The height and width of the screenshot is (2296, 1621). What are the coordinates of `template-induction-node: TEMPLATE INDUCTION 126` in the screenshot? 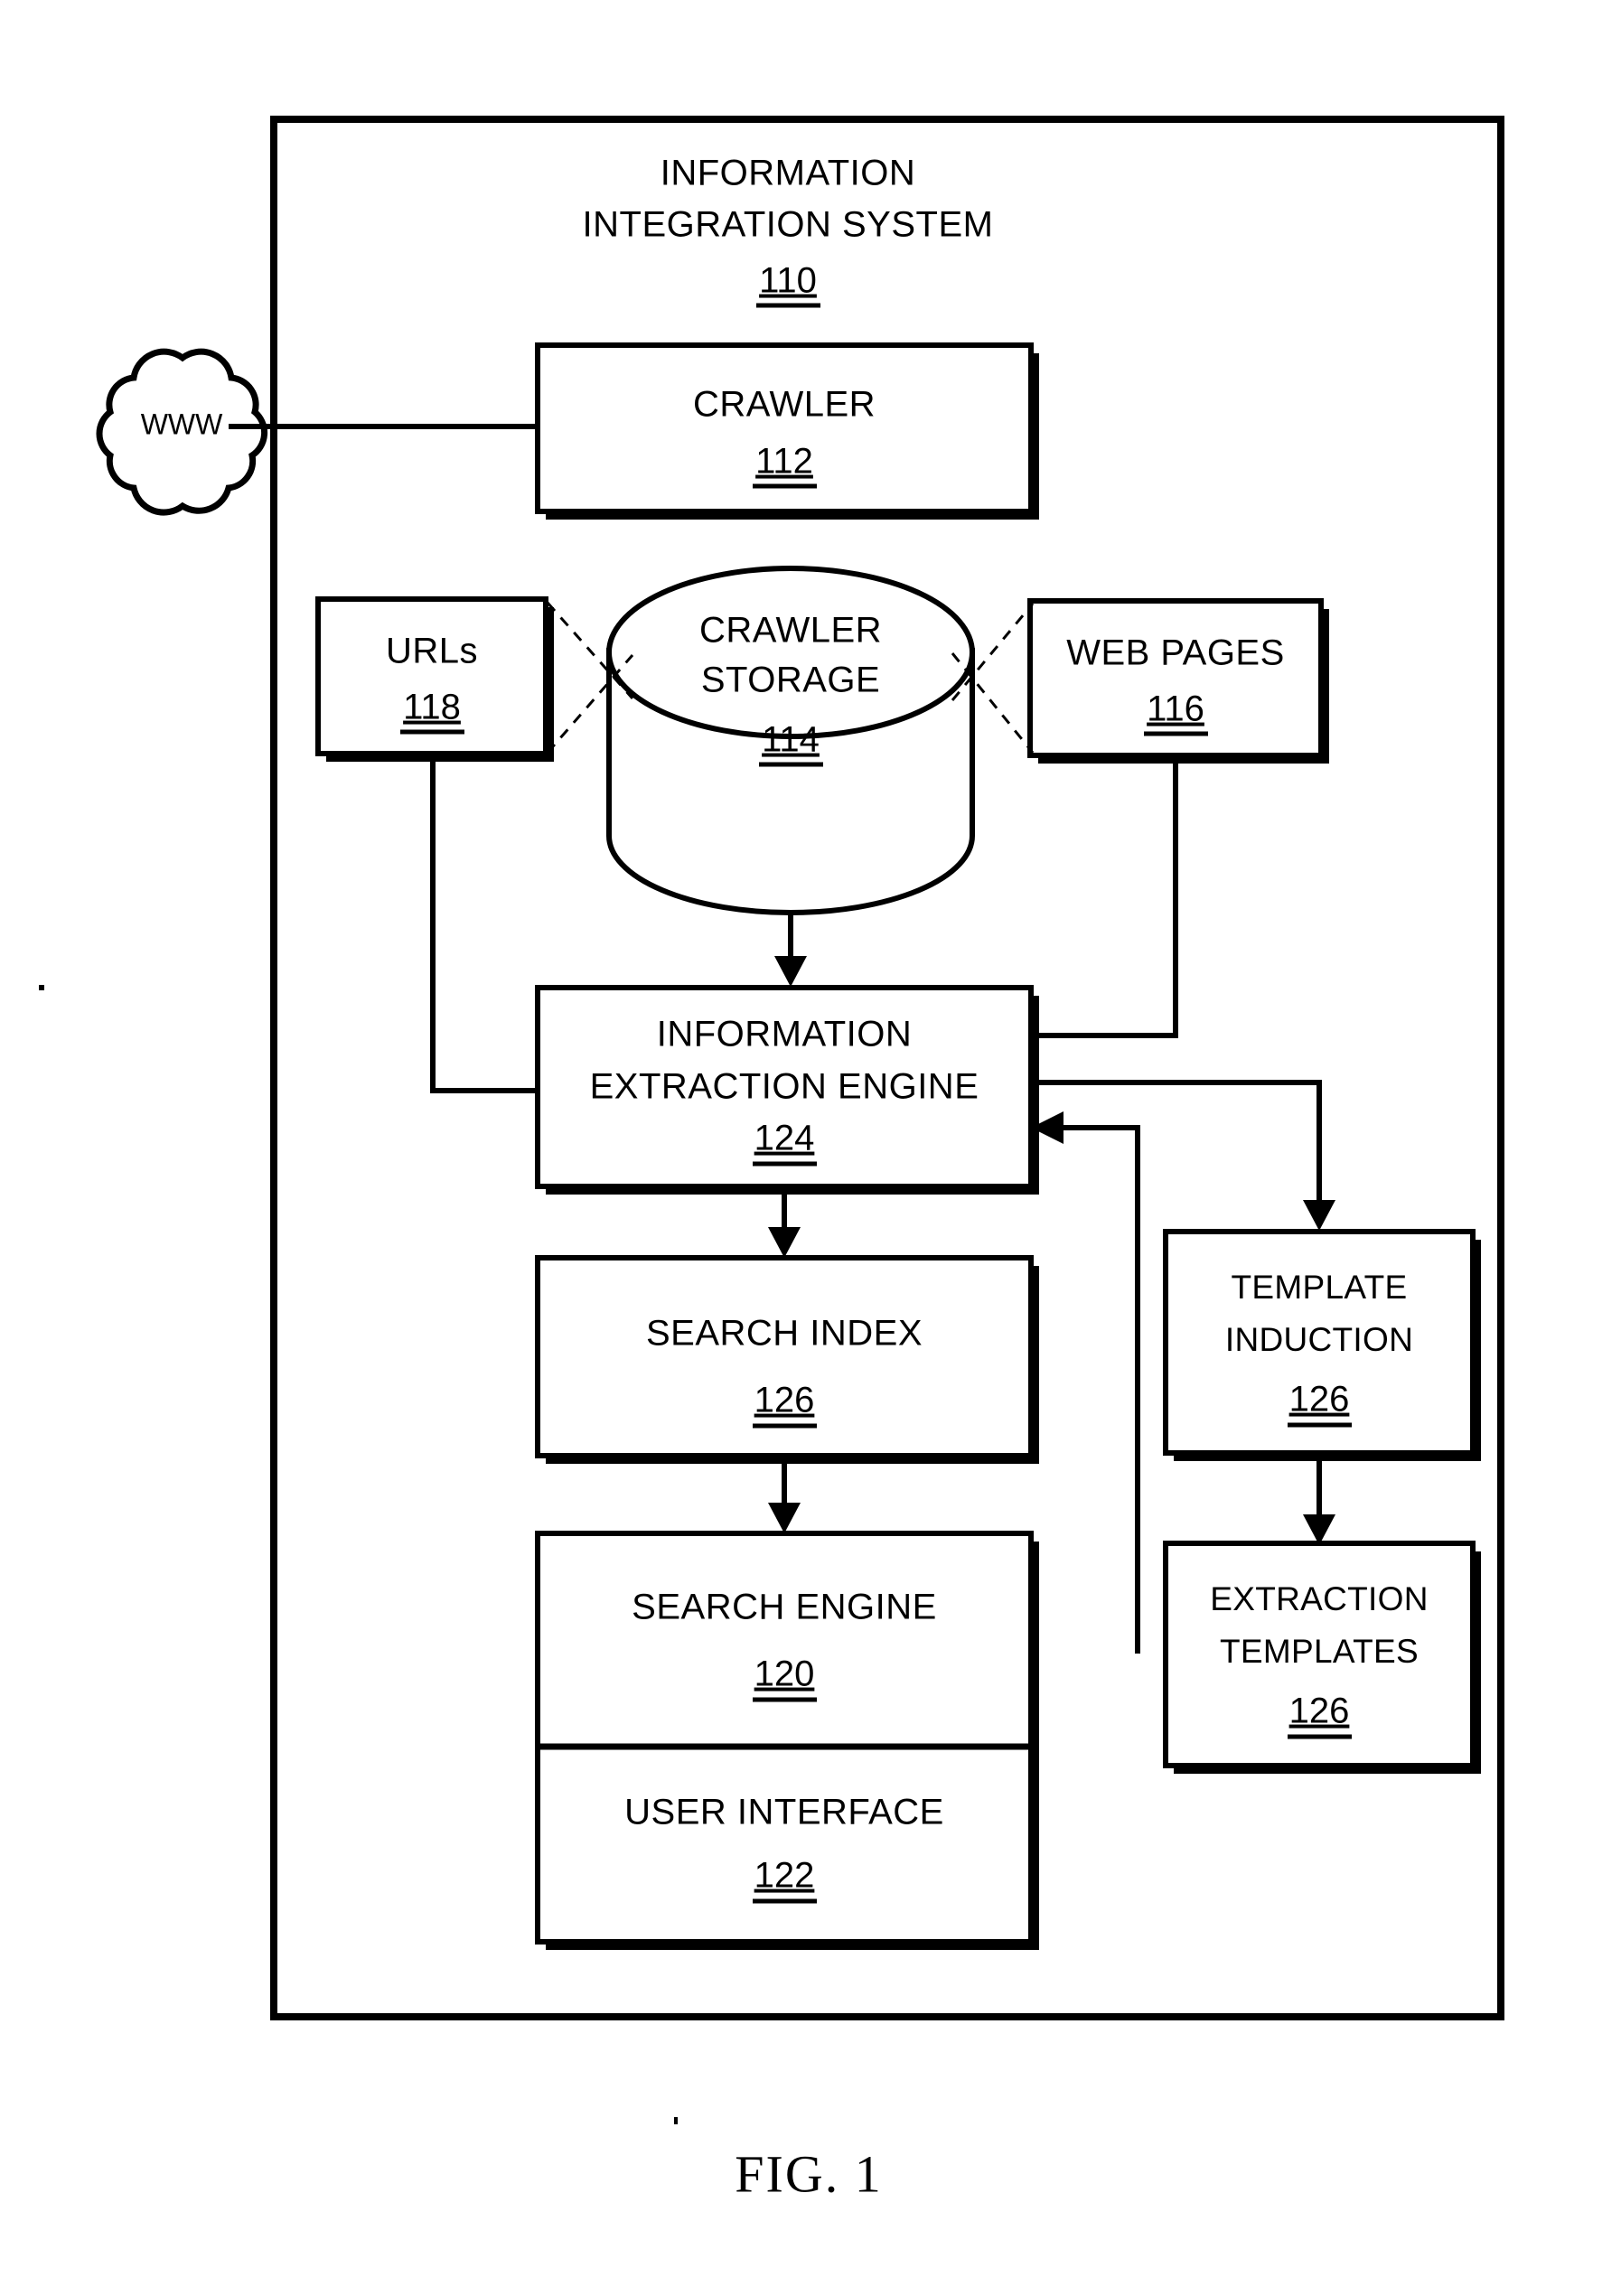 It's located at (1322, 1345).